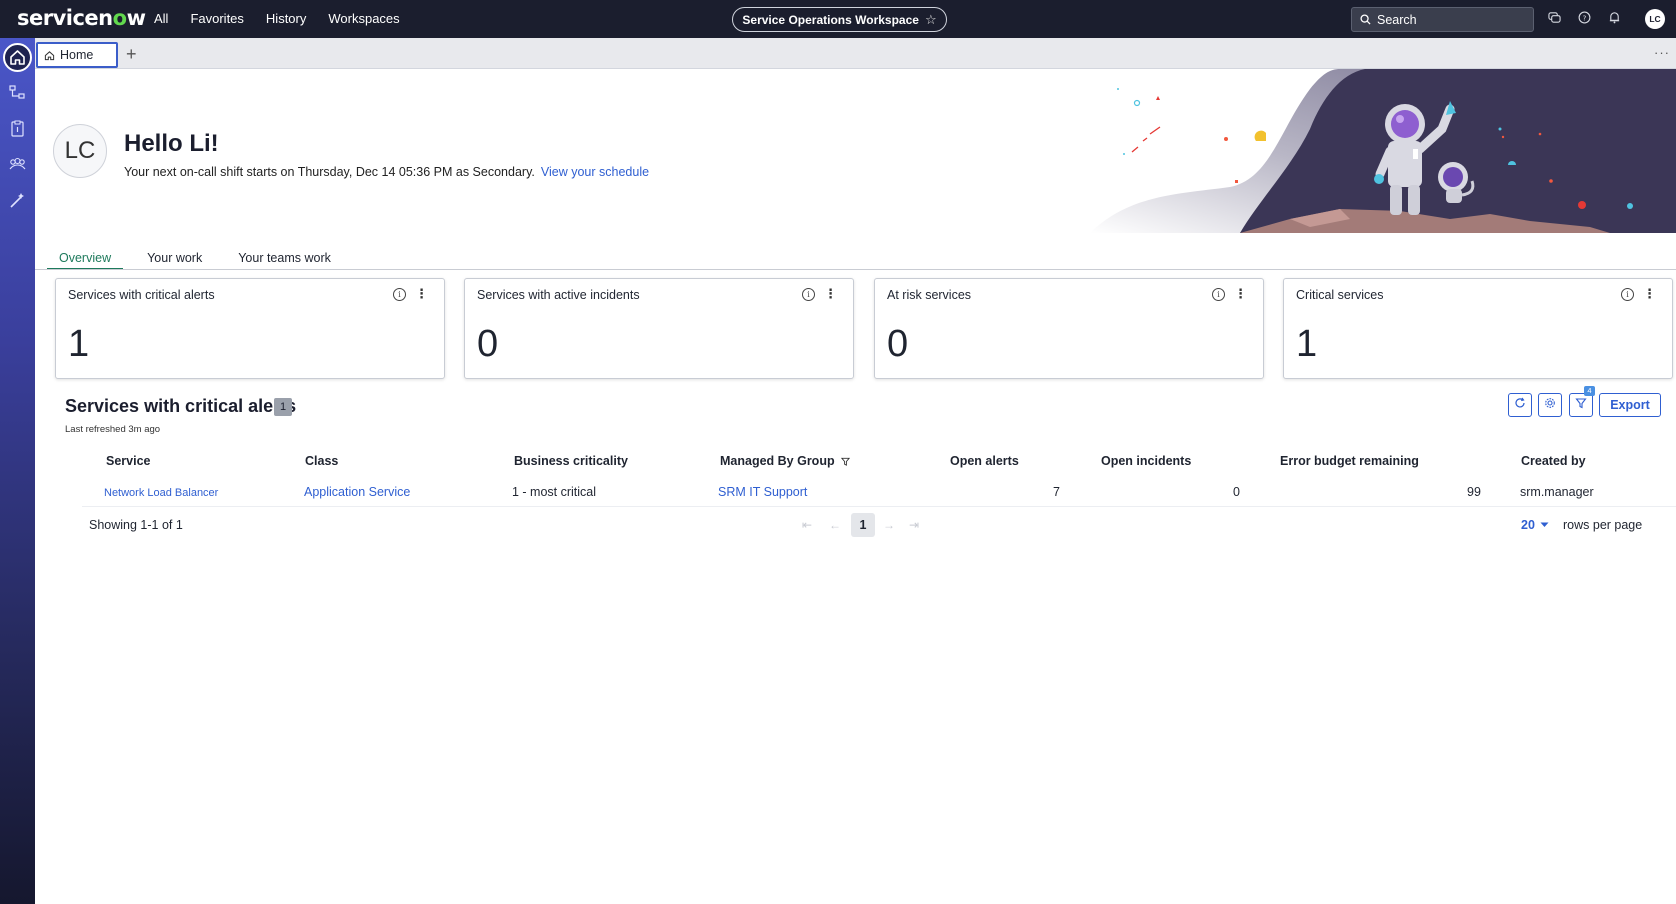 This screenshot has height=904, width=1676. I want to click on nav-history: History, so click(286, 18).